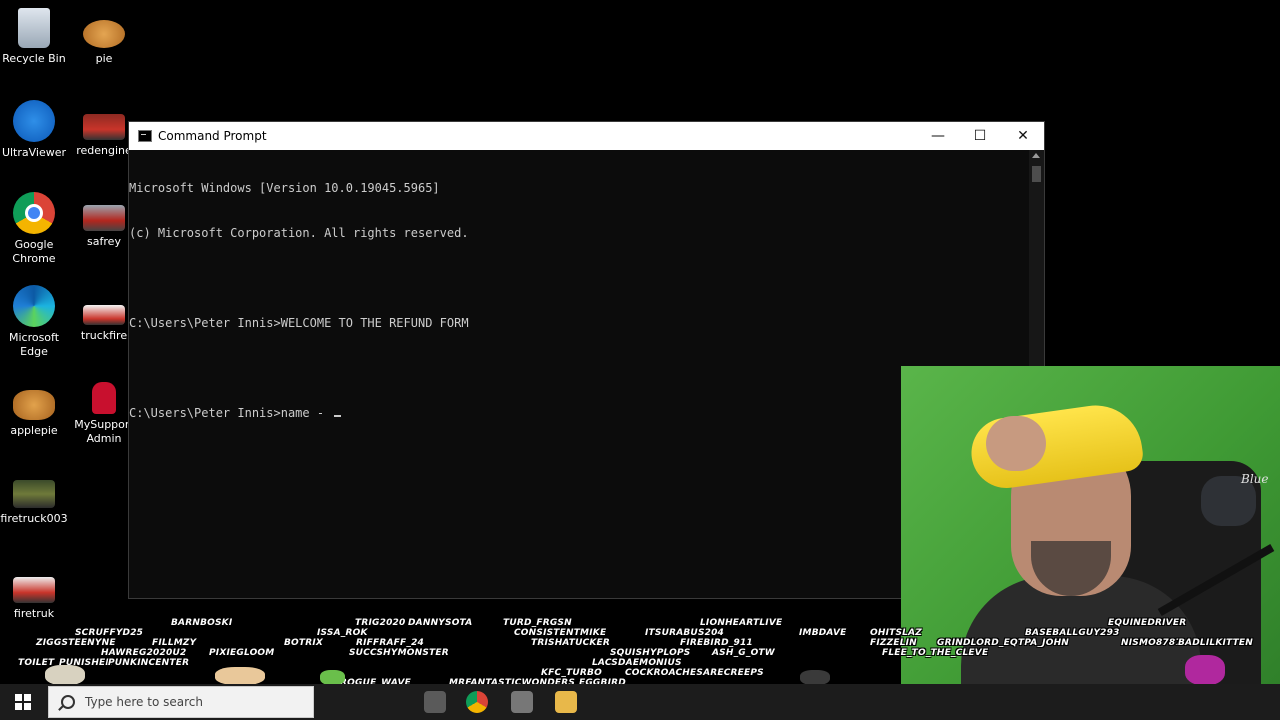 The image size is (1280, 720). Describe the element at coordinates (637, 663) in the screenshot. I see `chat-name: LACSDAEMONIUS` at that location.